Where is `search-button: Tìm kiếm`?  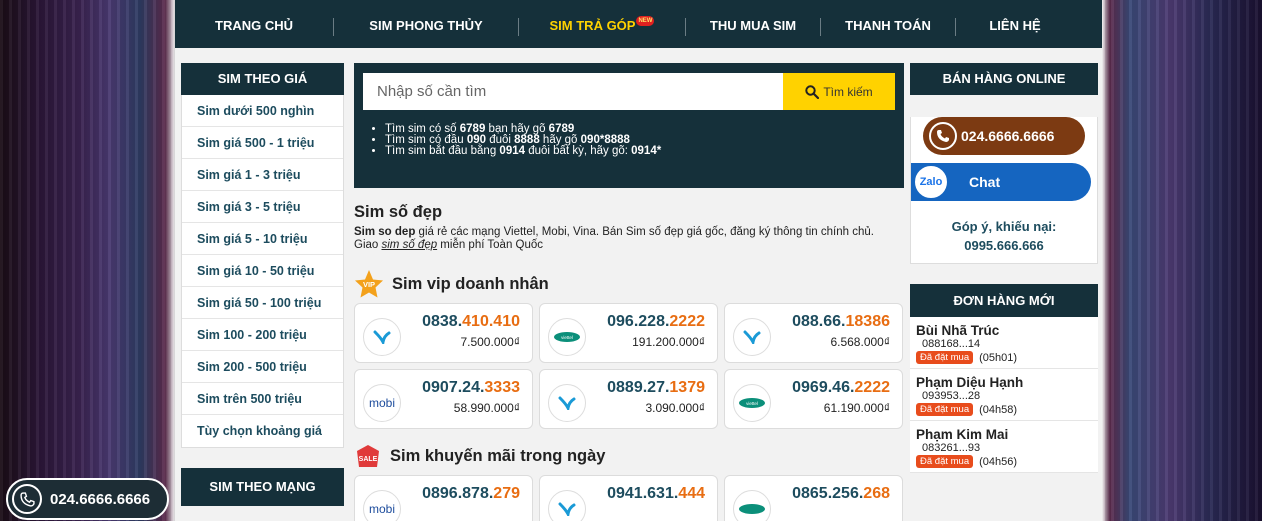
search-button: Tìm kiếm is located at coordinates (839, 91).